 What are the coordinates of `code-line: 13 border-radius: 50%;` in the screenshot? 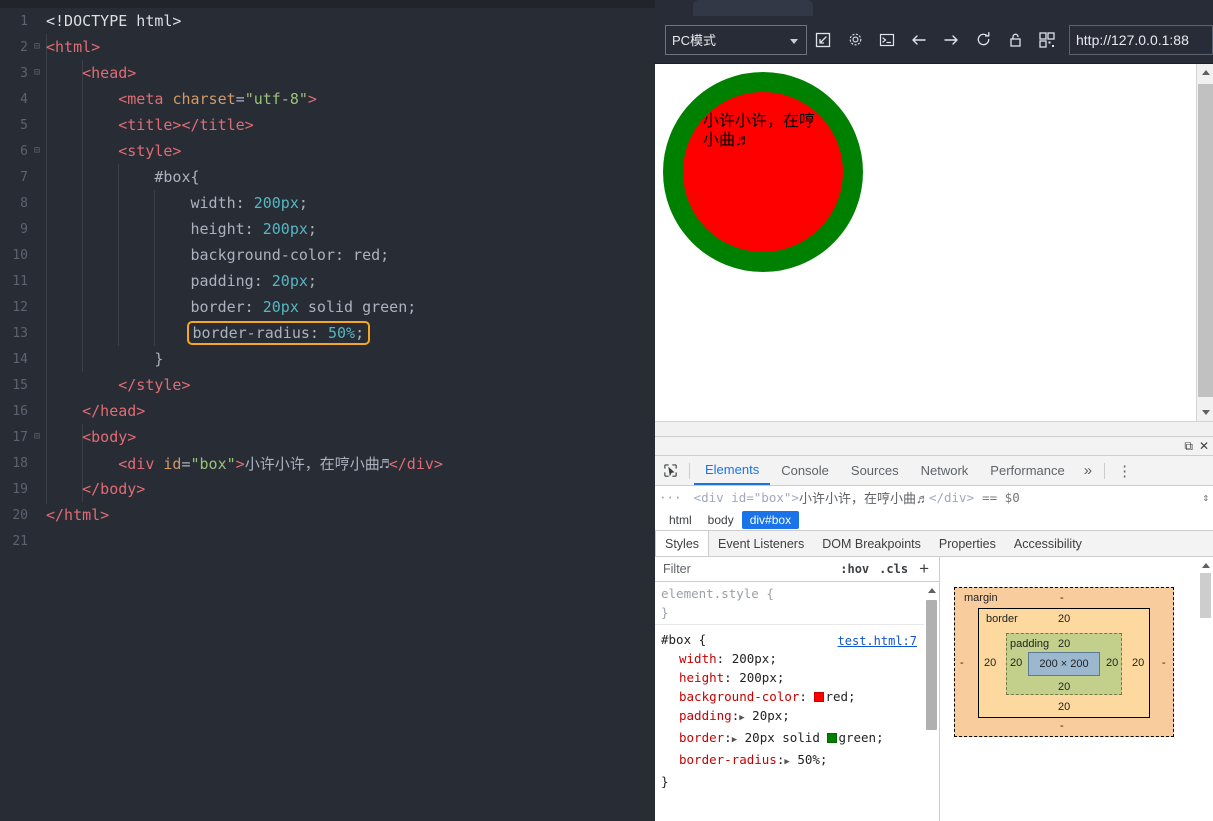 It's located at (327, 333).